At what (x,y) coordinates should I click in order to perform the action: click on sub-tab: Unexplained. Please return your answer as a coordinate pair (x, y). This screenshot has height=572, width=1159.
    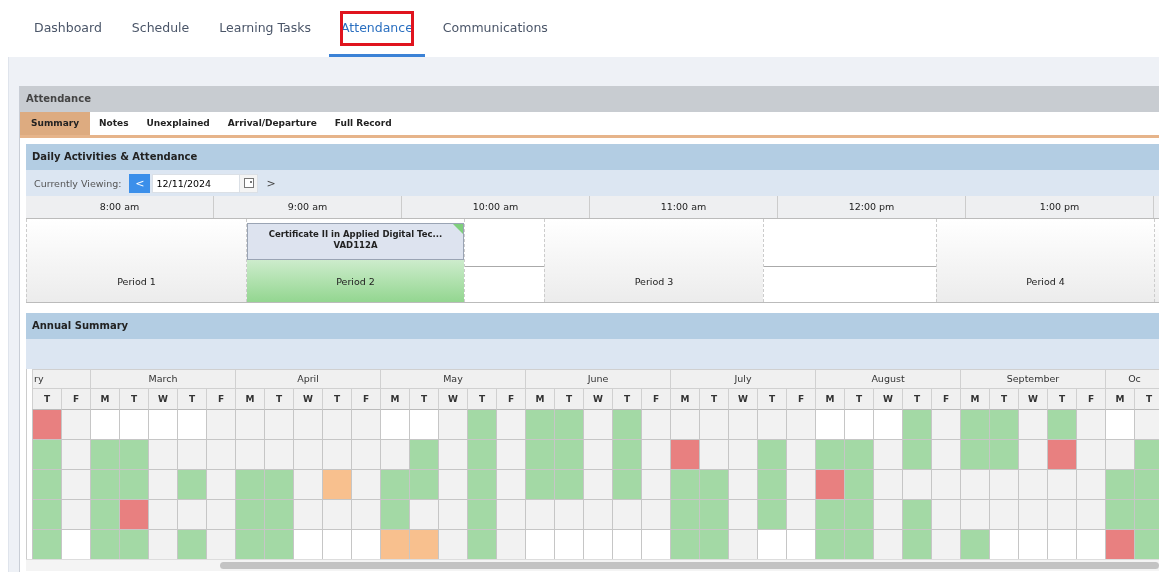
    Looking at the image, I should click on (178, 123).